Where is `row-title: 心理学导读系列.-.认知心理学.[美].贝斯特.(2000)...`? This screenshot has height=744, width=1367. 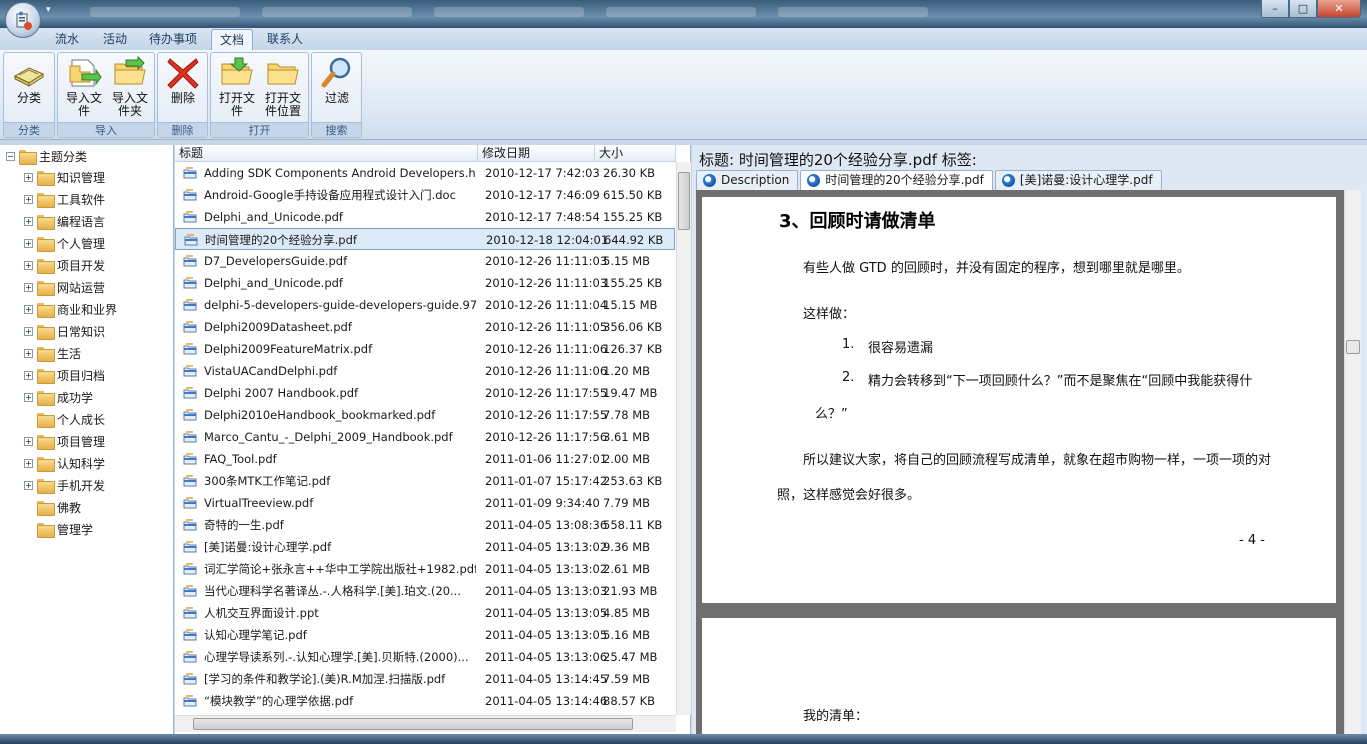 row-title: 心理学导读系列.-.认知心理学.[美].贝斯特.(2000)... is located at coordinates (336, 657).